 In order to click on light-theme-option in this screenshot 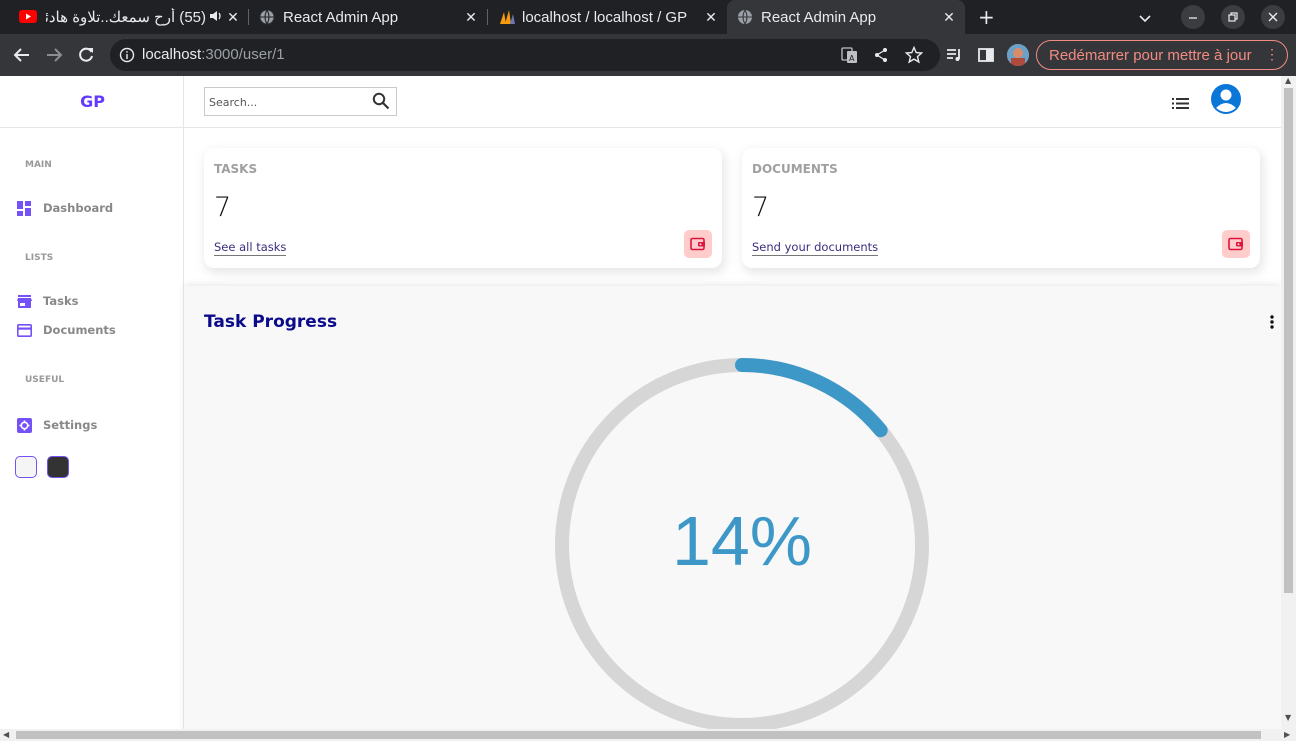, I will do `click(26, 467)`.